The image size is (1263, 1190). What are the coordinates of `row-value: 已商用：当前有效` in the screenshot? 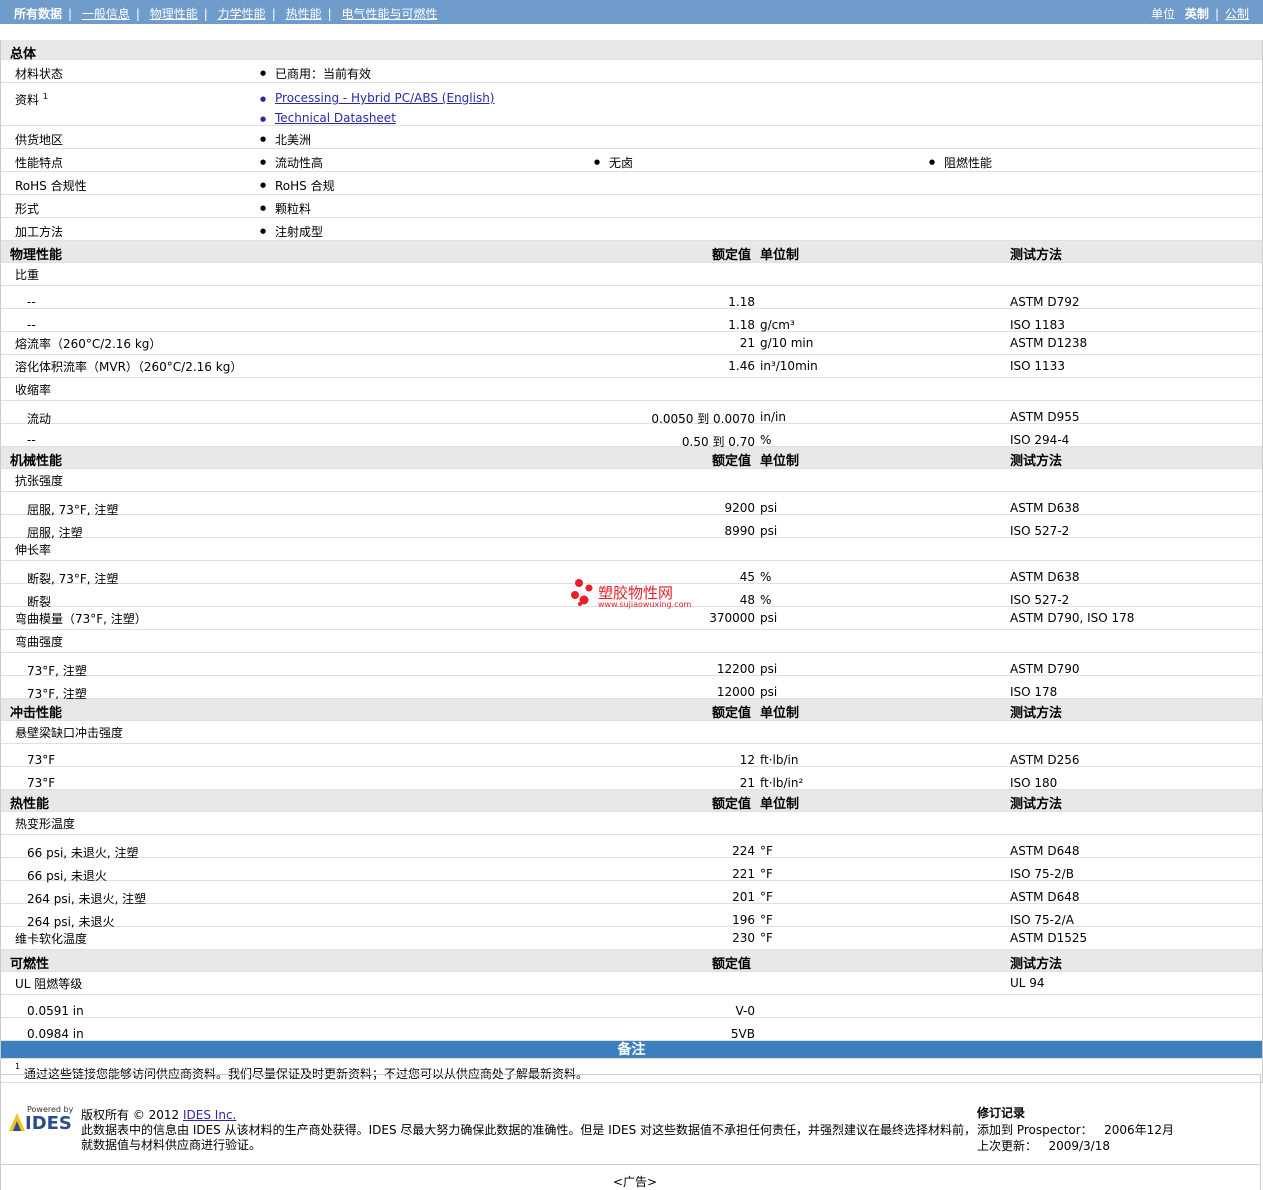 It's located at (315, 73).